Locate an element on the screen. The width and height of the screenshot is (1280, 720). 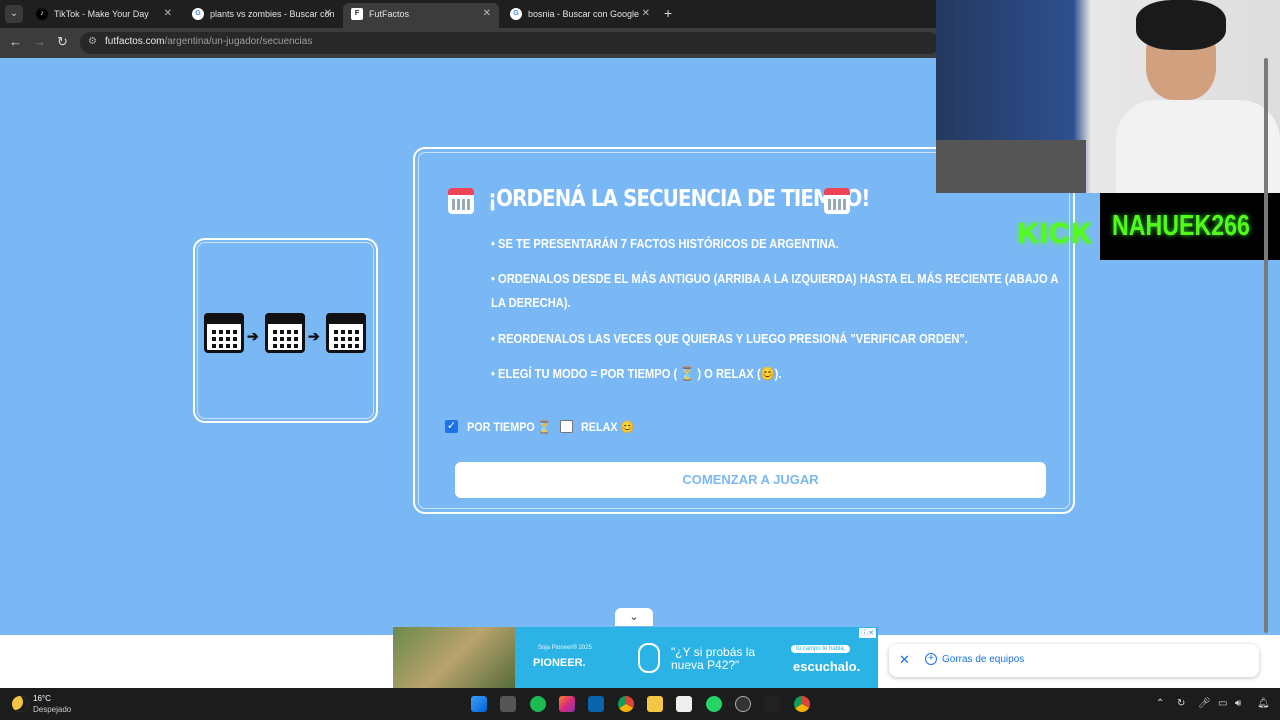
ad-product-icon is located at coordinates (649, 658).